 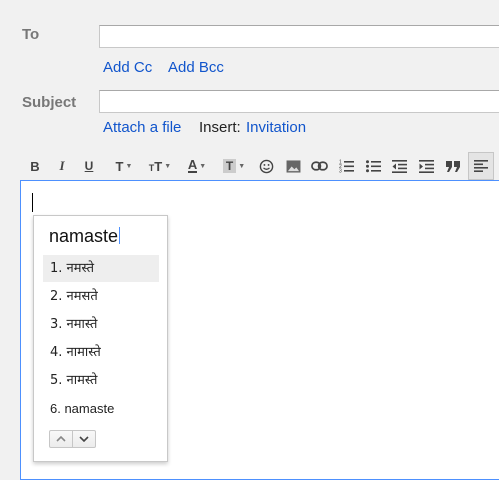 I want to click on font-button: T ▼, so click(x=124, y=166).